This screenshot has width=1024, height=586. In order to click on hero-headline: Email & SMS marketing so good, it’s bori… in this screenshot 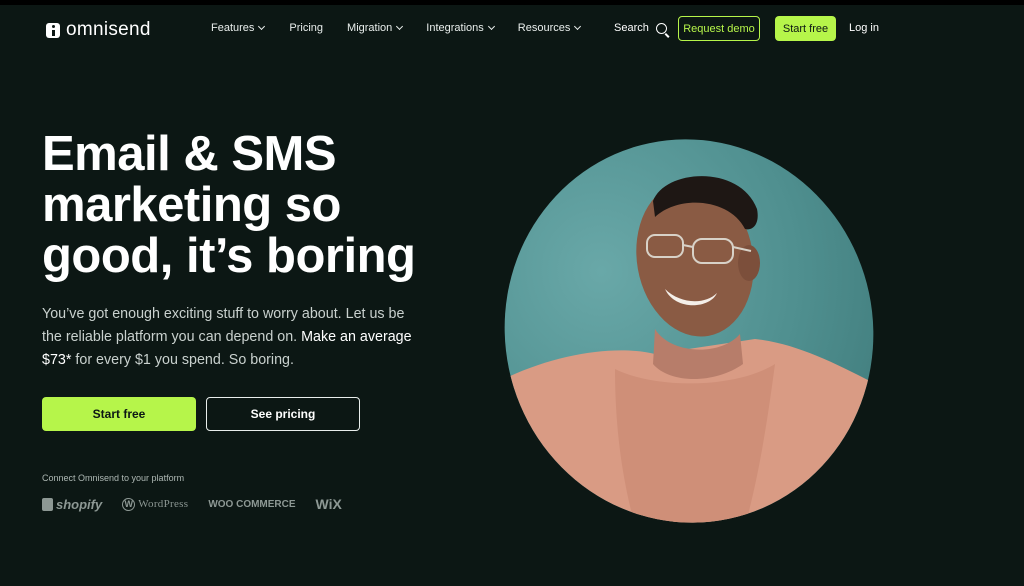, I will do `click(229, 205)`.